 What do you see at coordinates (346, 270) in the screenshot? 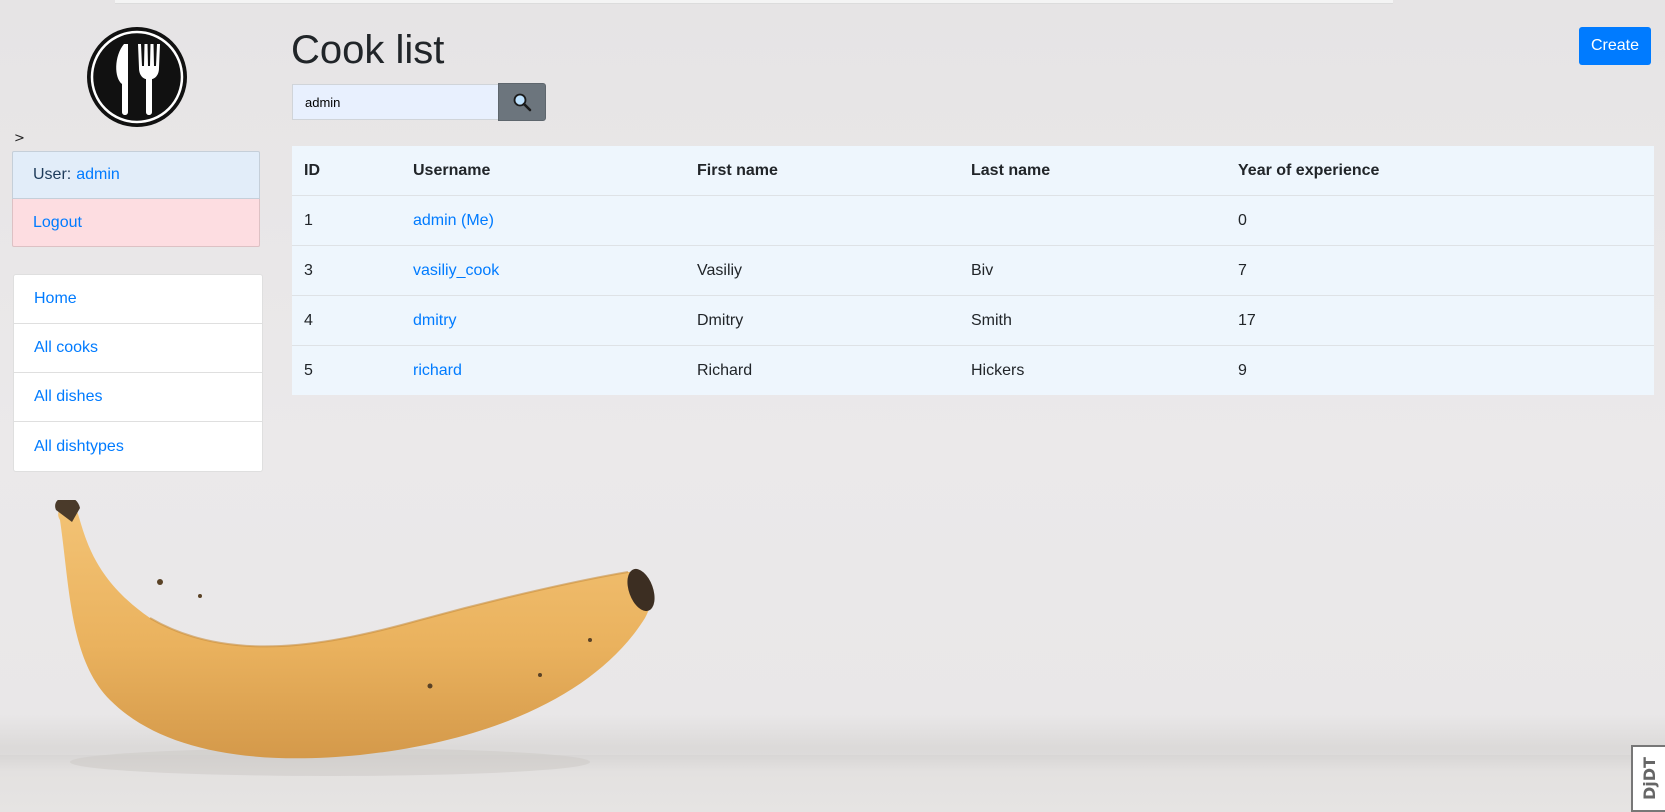
I see `cell-id: 3` at bounding box center [346, 270].